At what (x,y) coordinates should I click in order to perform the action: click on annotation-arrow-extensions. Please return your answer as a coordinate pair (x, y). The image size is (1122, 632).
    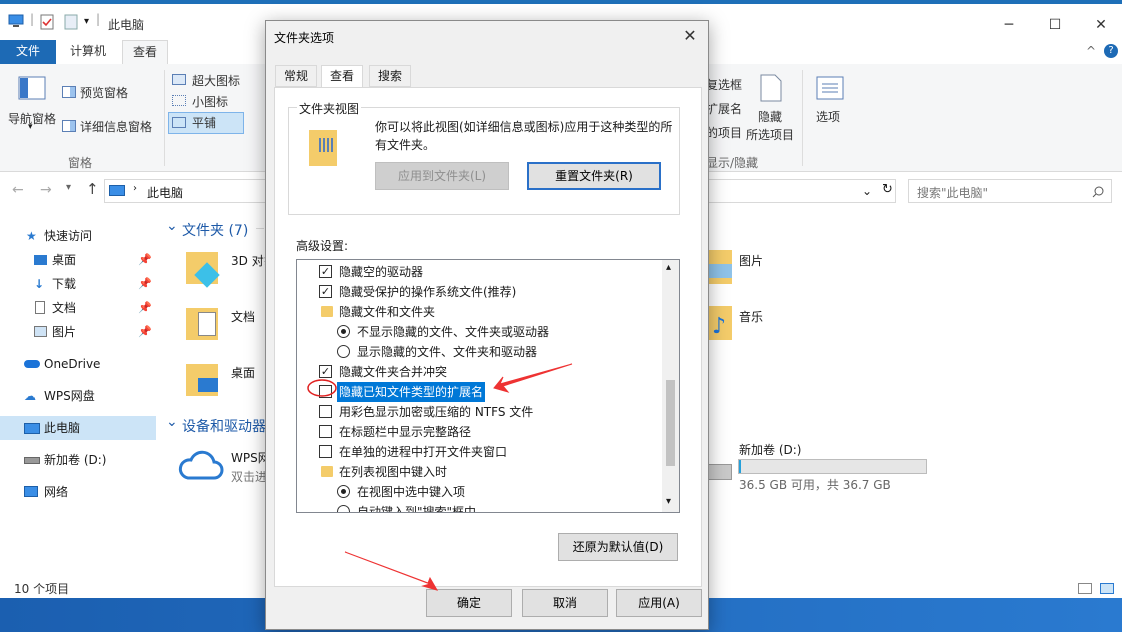
    Looking at the image, I should click on (533, 378).